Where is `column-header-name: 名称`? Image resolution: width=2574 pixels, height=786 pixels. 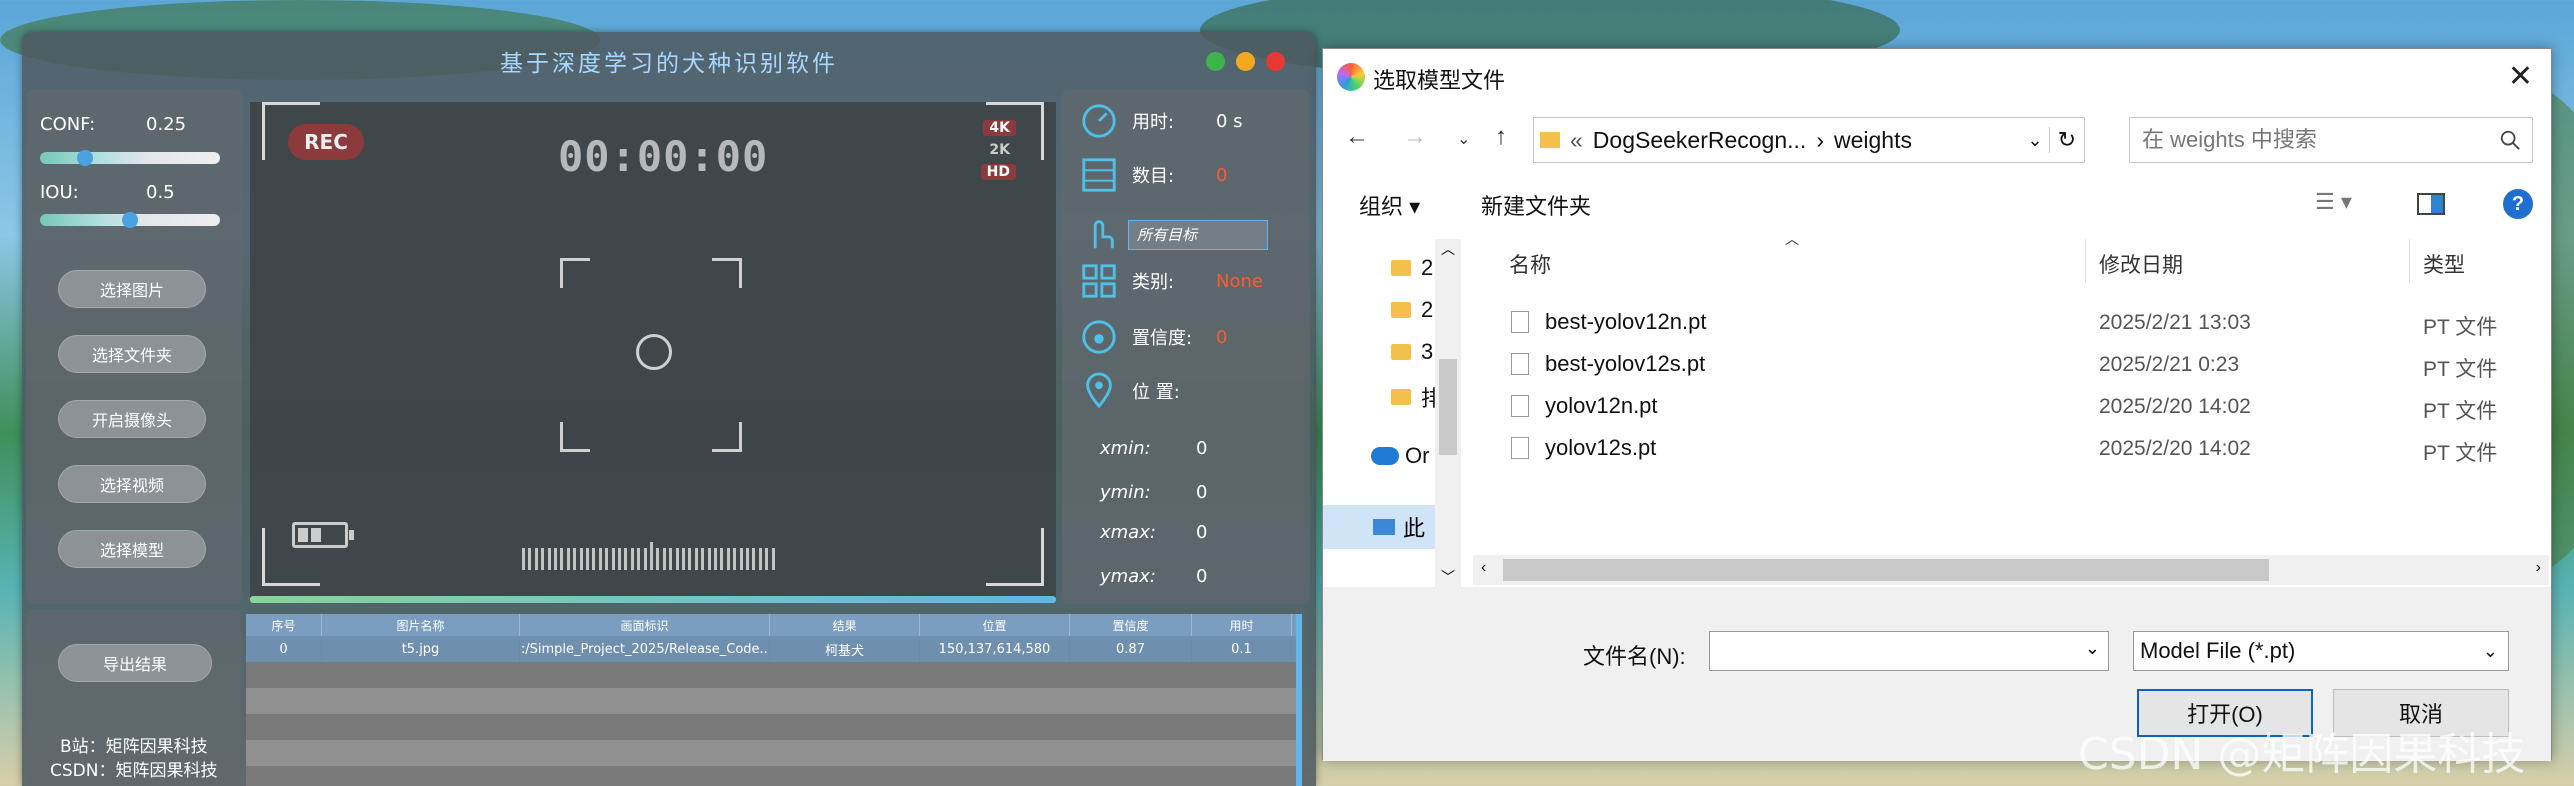 column-header-name: 名称 is located at coordinates (1530, 264).